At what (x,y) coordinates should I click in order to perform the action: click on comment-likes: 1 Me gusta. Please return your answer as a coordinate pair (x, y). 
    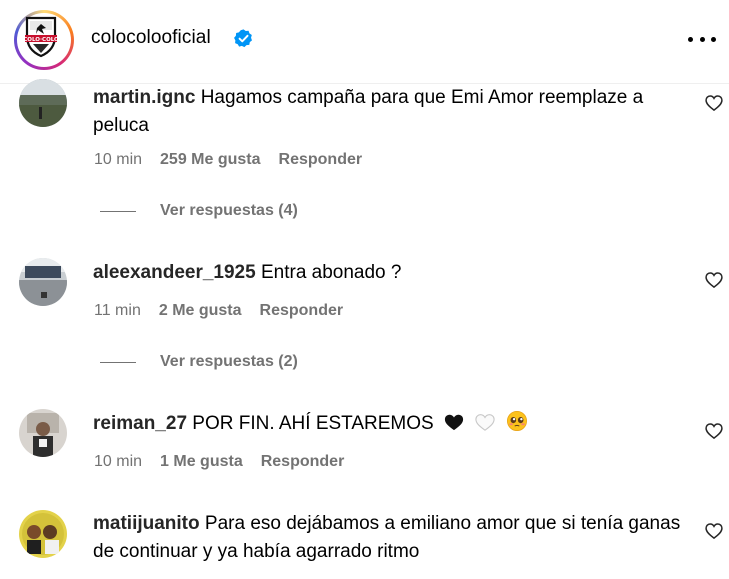
    Looking at the image, I should click on (201, 462).